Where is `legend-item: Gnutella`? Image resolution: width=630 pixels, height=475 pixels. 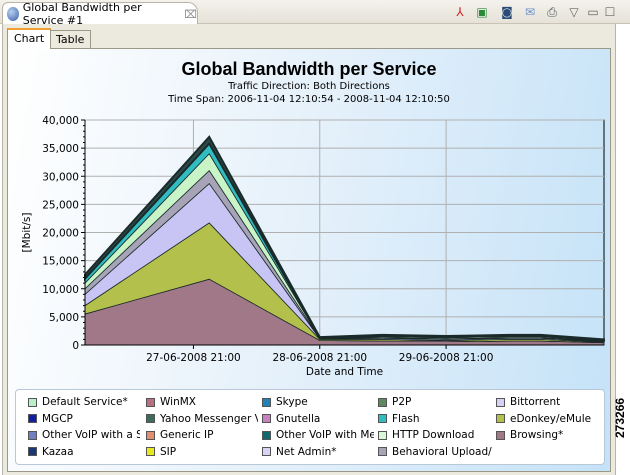
legend-item: Gnutella is located at coordinates (318, 419).